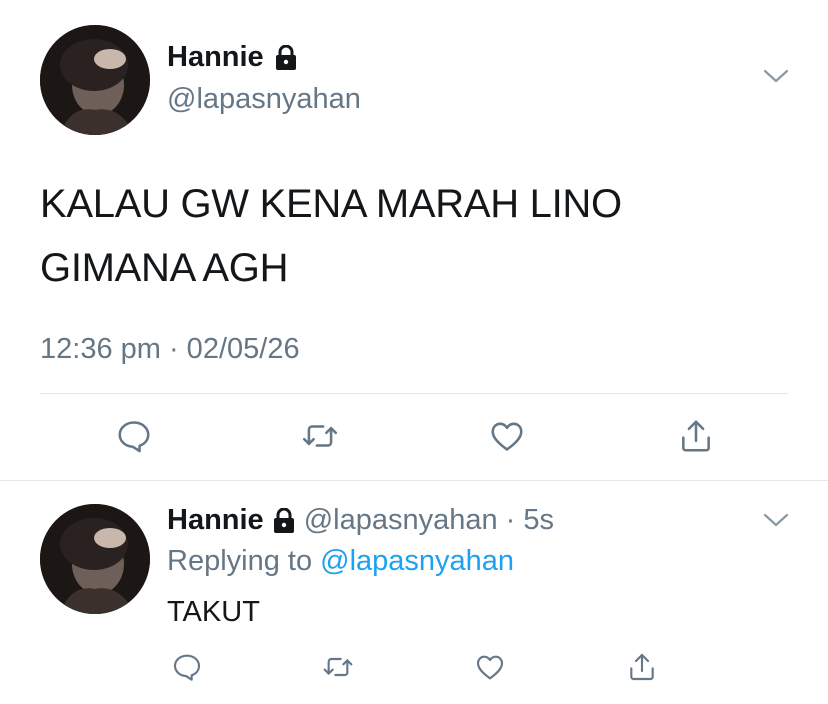  Describe the element at coordinates (264, 99) in the screenshot. I see `user-handle: @lapasnyahan` at that location.